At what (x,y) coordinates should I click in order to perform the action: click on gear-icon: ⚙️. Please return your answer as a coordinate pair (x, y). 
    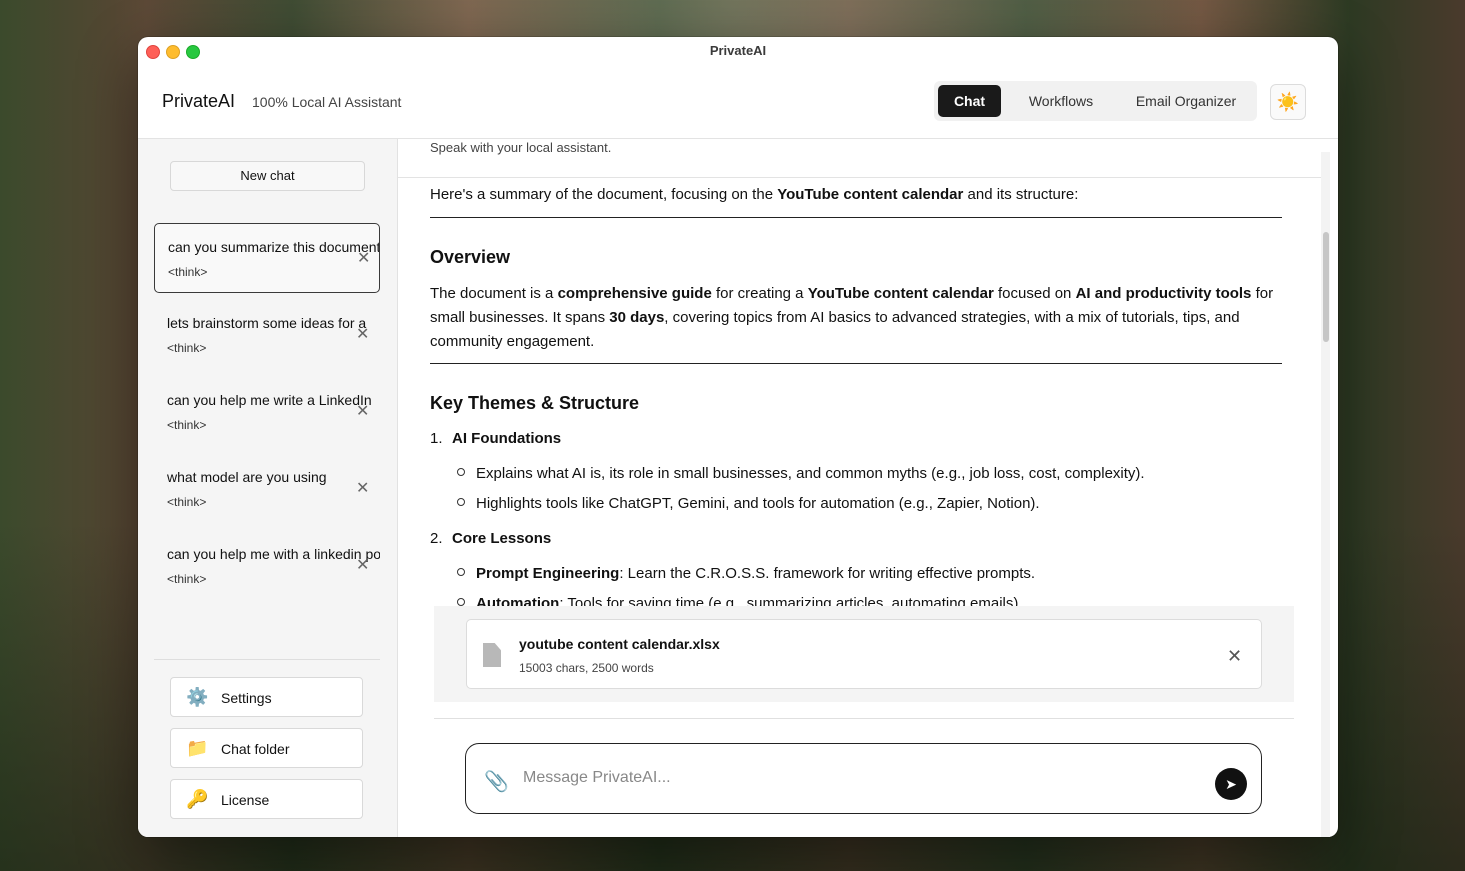
    Looking at the image, I should click on (197, 697).